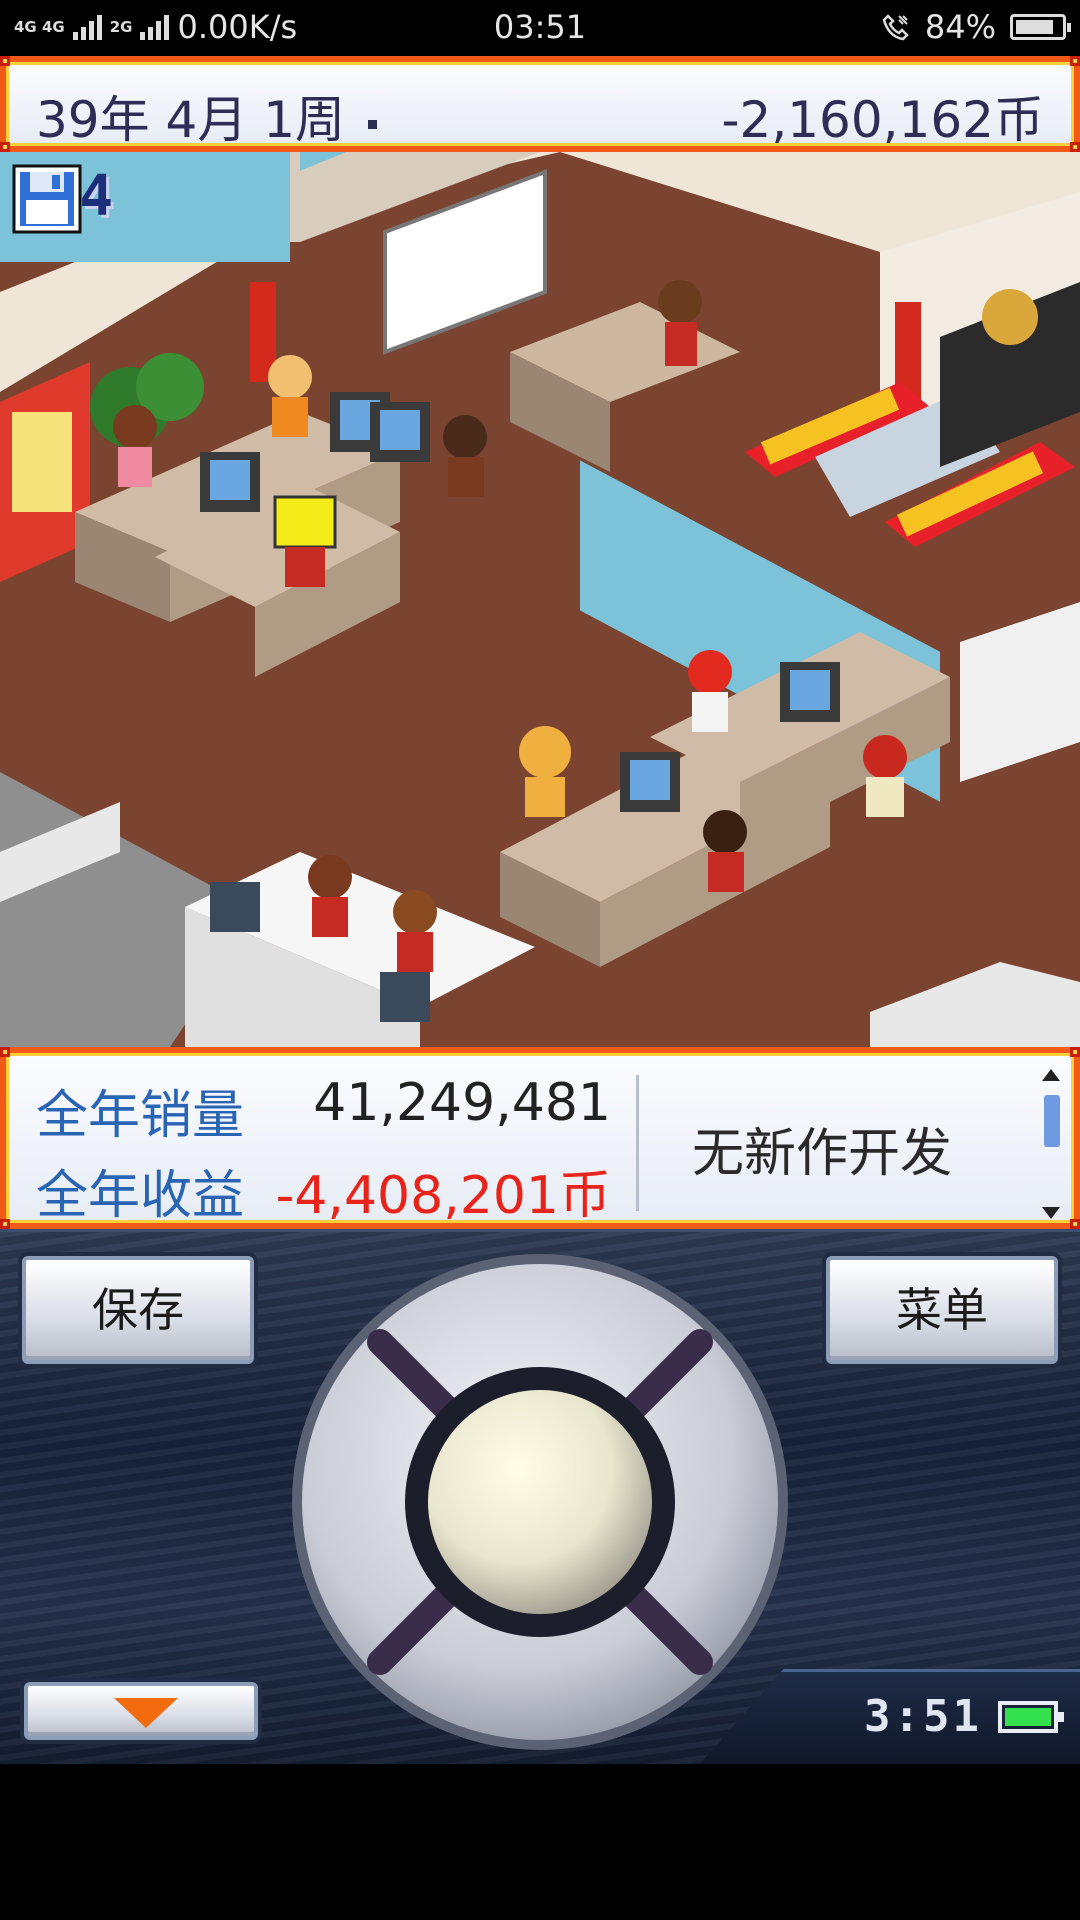  I want to click on battery-icon, so click(1040, 27).